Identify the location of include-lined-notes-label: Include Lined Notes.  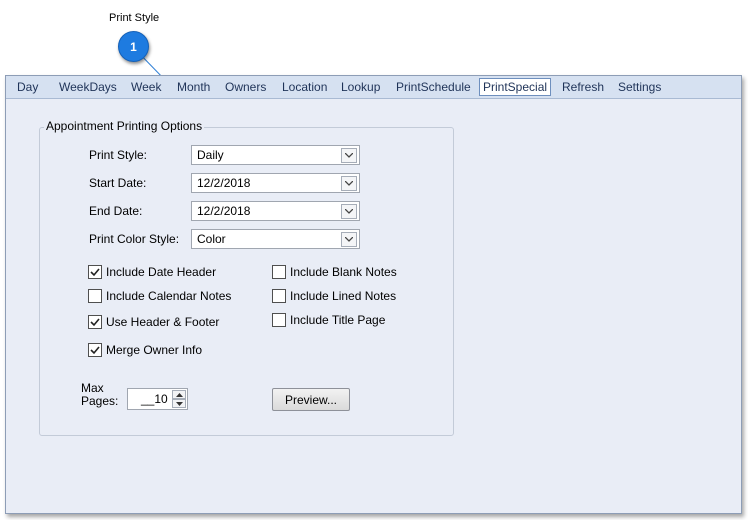
(343, 296).